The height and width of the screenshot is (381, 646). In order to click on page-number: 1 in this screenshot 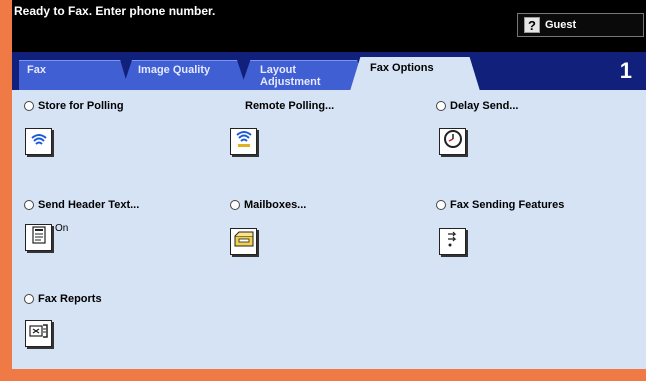, I will do `click(625, 70)`.